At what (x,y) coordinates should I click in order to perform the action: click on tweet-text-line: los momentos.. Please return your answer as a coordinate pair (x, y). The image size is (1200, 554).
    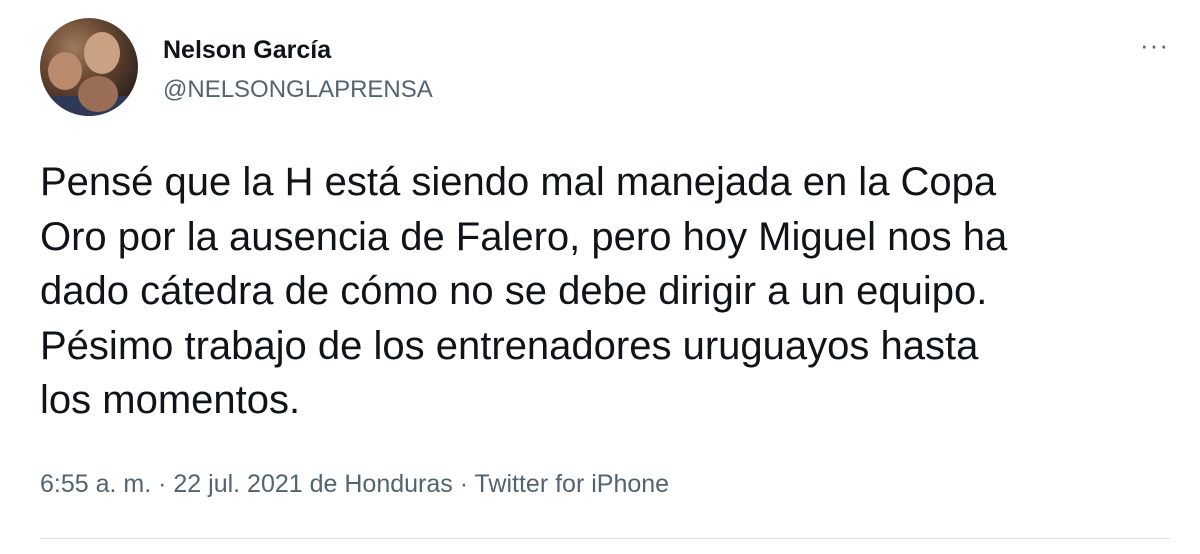
    Looking at the image, I should click on (170, 400).